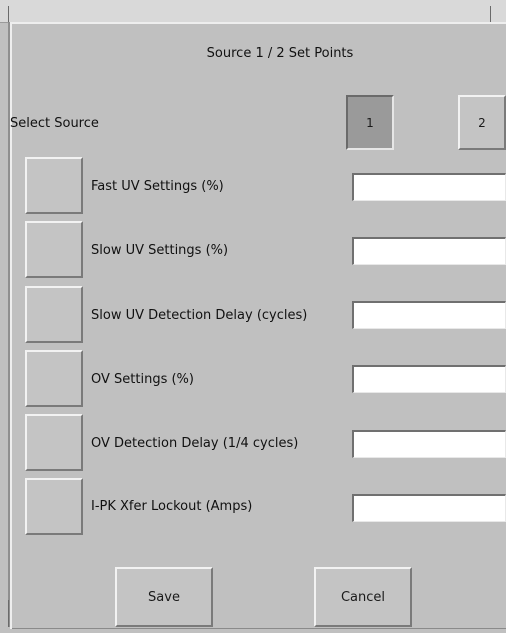  What do you see at coordinates (429, 444) in the screenshot?
I see `ov-delay-input` at bounding box center [429, 444].